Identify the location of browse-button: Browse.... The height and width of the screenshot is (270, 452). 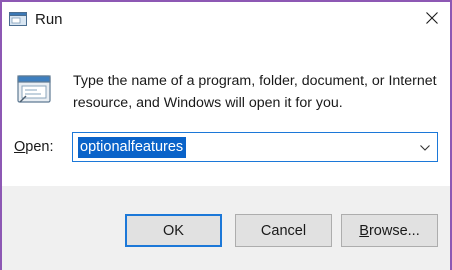
(389, 230).